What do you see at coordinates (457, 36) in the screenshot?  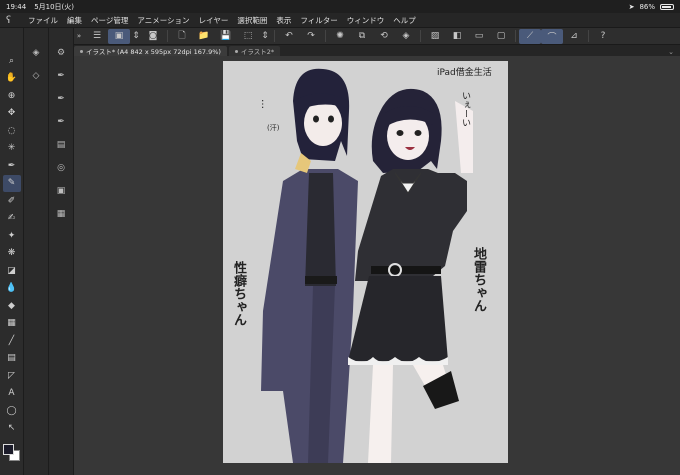 I see `invert-icon: ◧` at bounding box center [457, 36].